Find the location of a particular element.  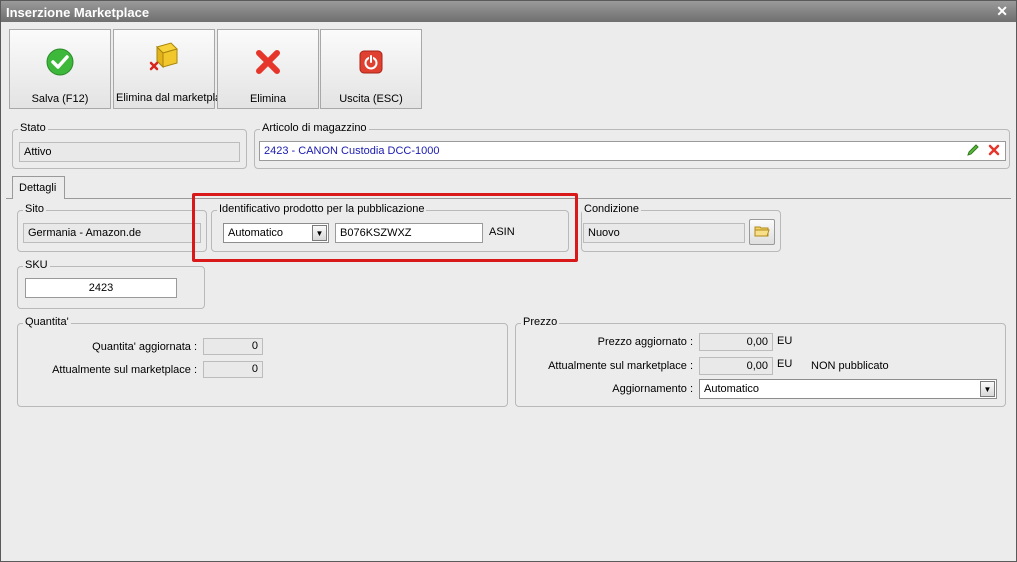

quantita-label: Quantita' is located at coordinates (47, 322).